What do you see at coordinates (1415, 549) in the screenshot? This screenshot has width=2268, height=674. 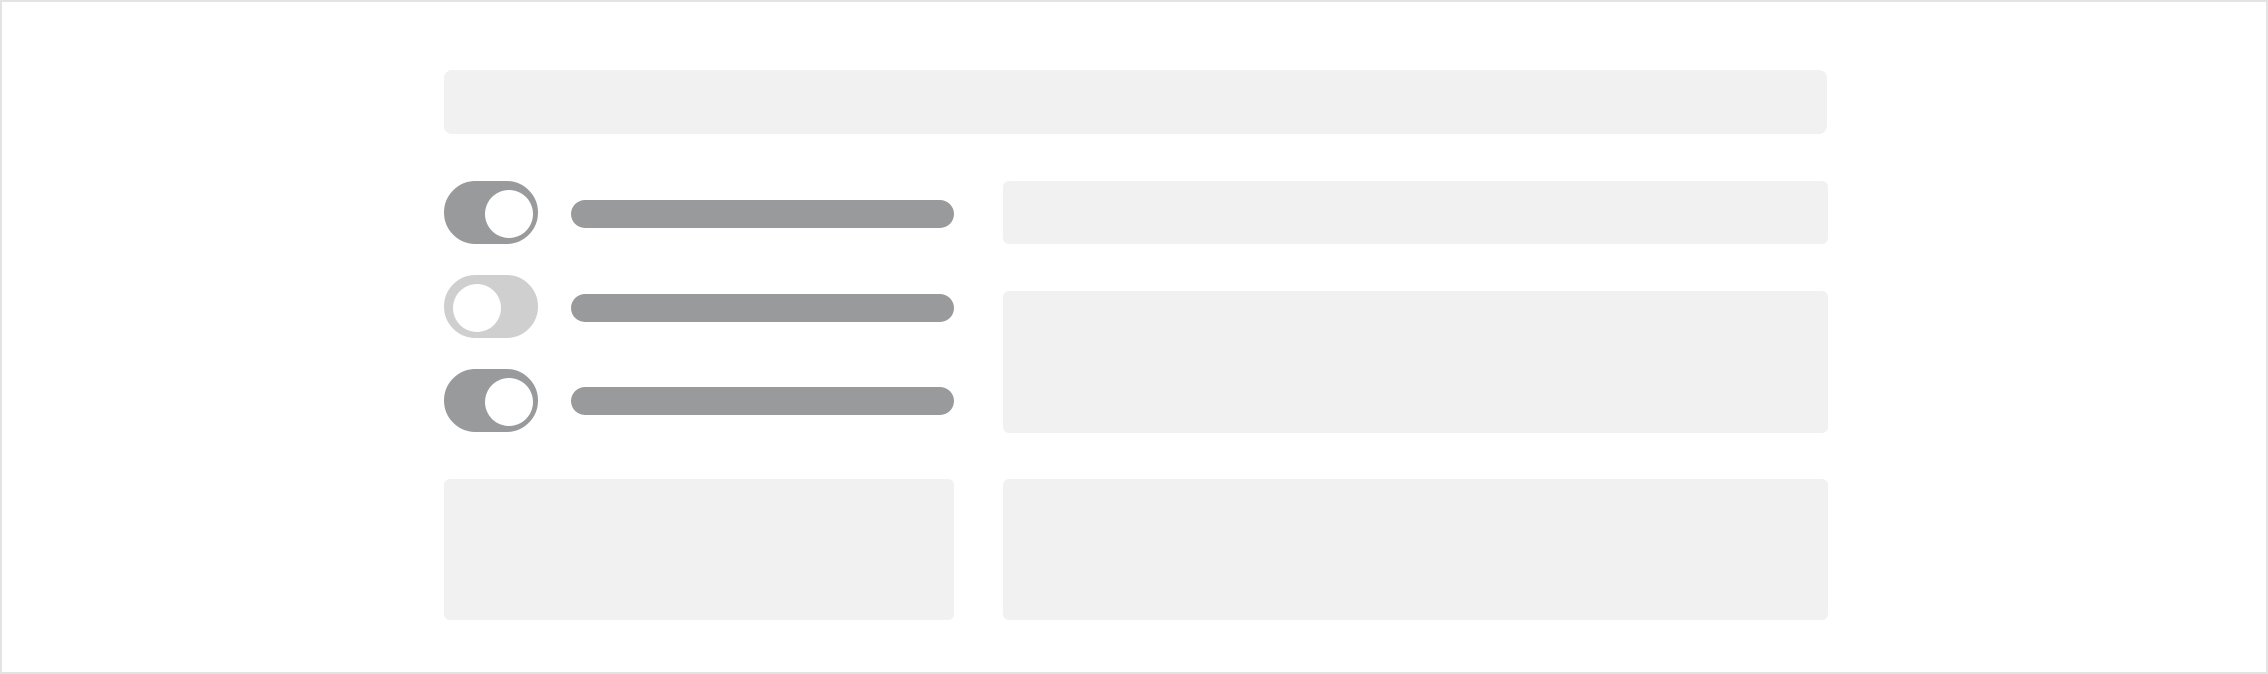 I see `content-placeholder-bottom-right` at bounding box center [1415, 549].